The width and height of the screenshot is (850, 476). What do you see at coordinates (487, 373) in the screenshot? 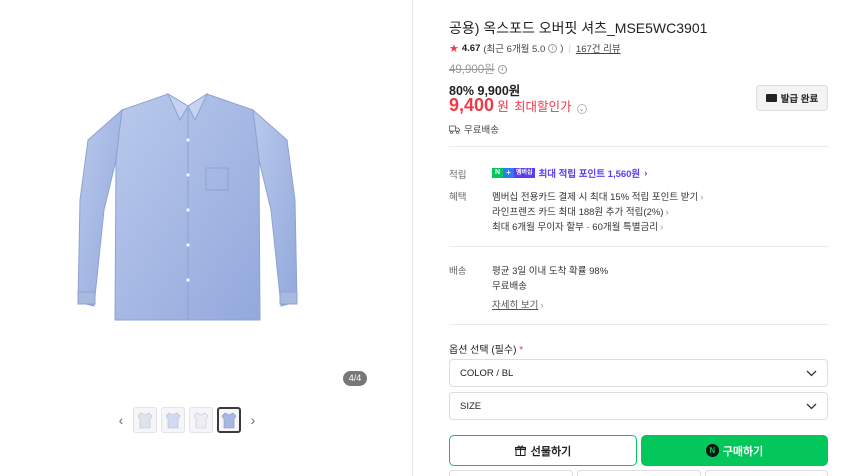
I see `color-select-value: COLOR / BL` at bounding box center [487, 373].